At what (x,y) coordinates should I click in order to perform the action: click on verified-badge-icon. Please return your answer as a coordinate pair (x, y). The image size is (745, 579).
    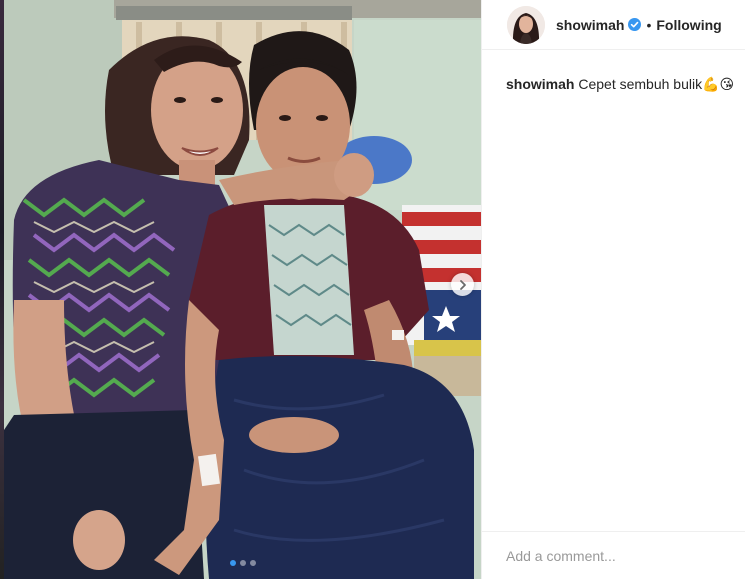
    Looking at the image, I should click on (635, 24).